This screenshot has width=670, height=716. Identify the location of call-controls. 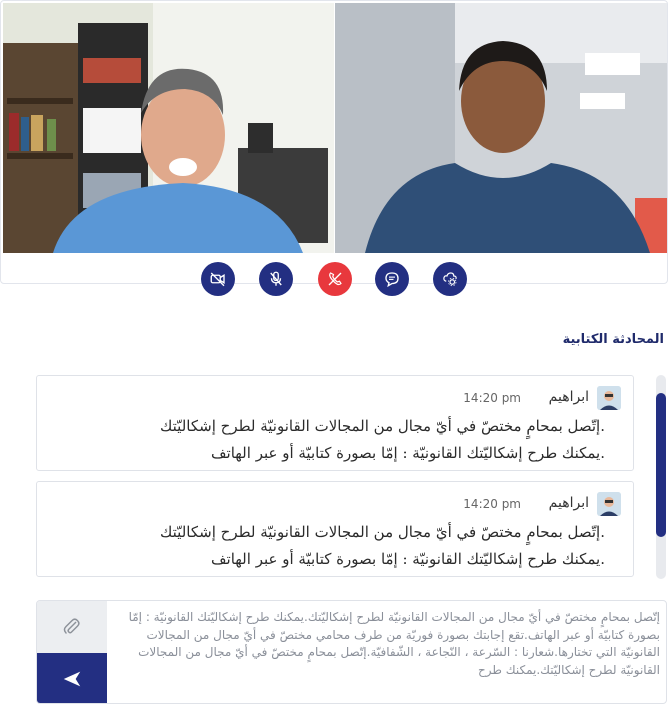
(334, 280).